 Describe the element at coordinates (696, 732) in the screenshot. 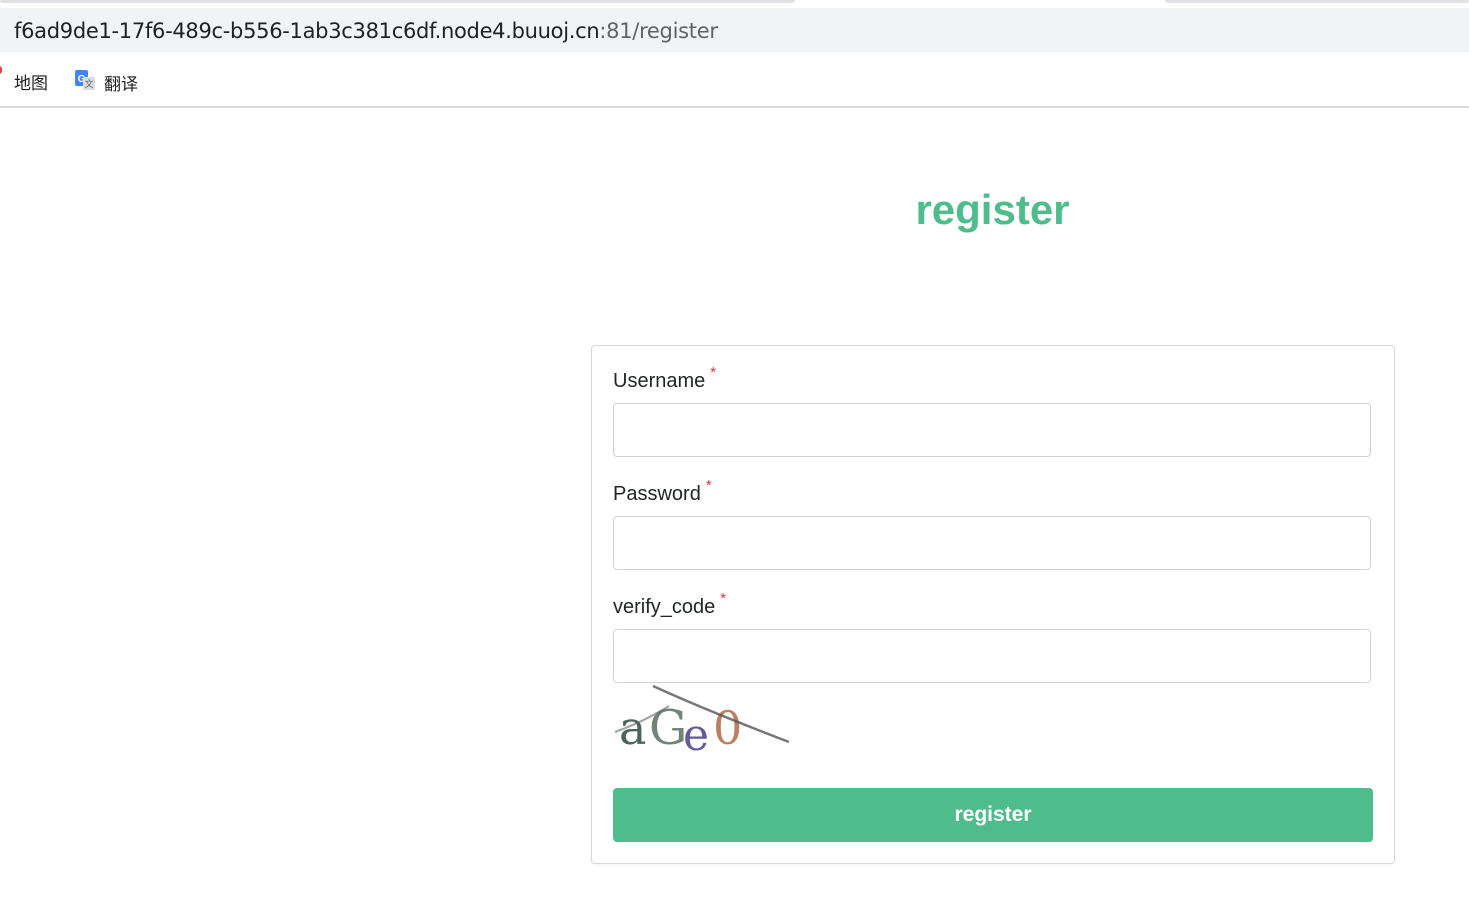

I see `captcha-char: e` at that location.